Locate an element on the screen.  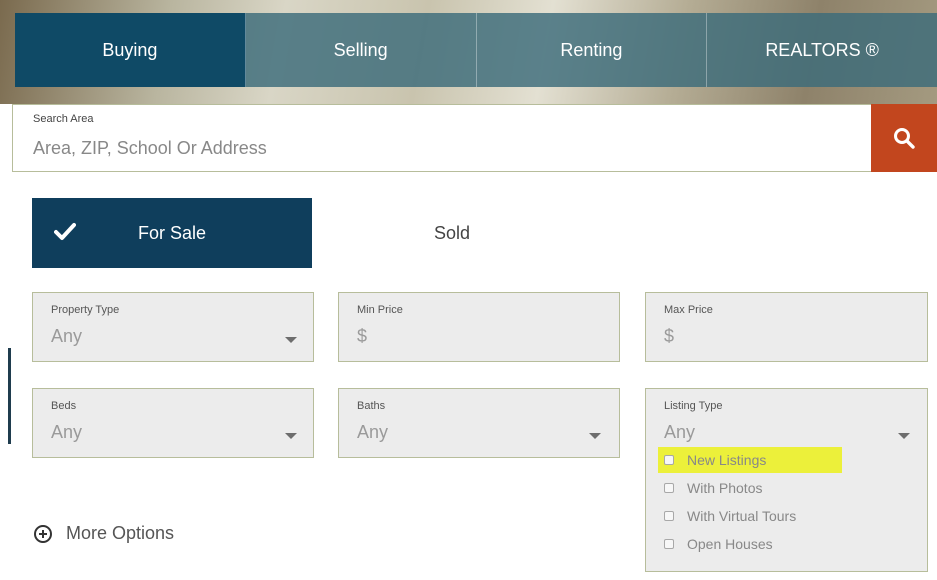
for-sale-label: For Sale is located at coordinates (172, 232).